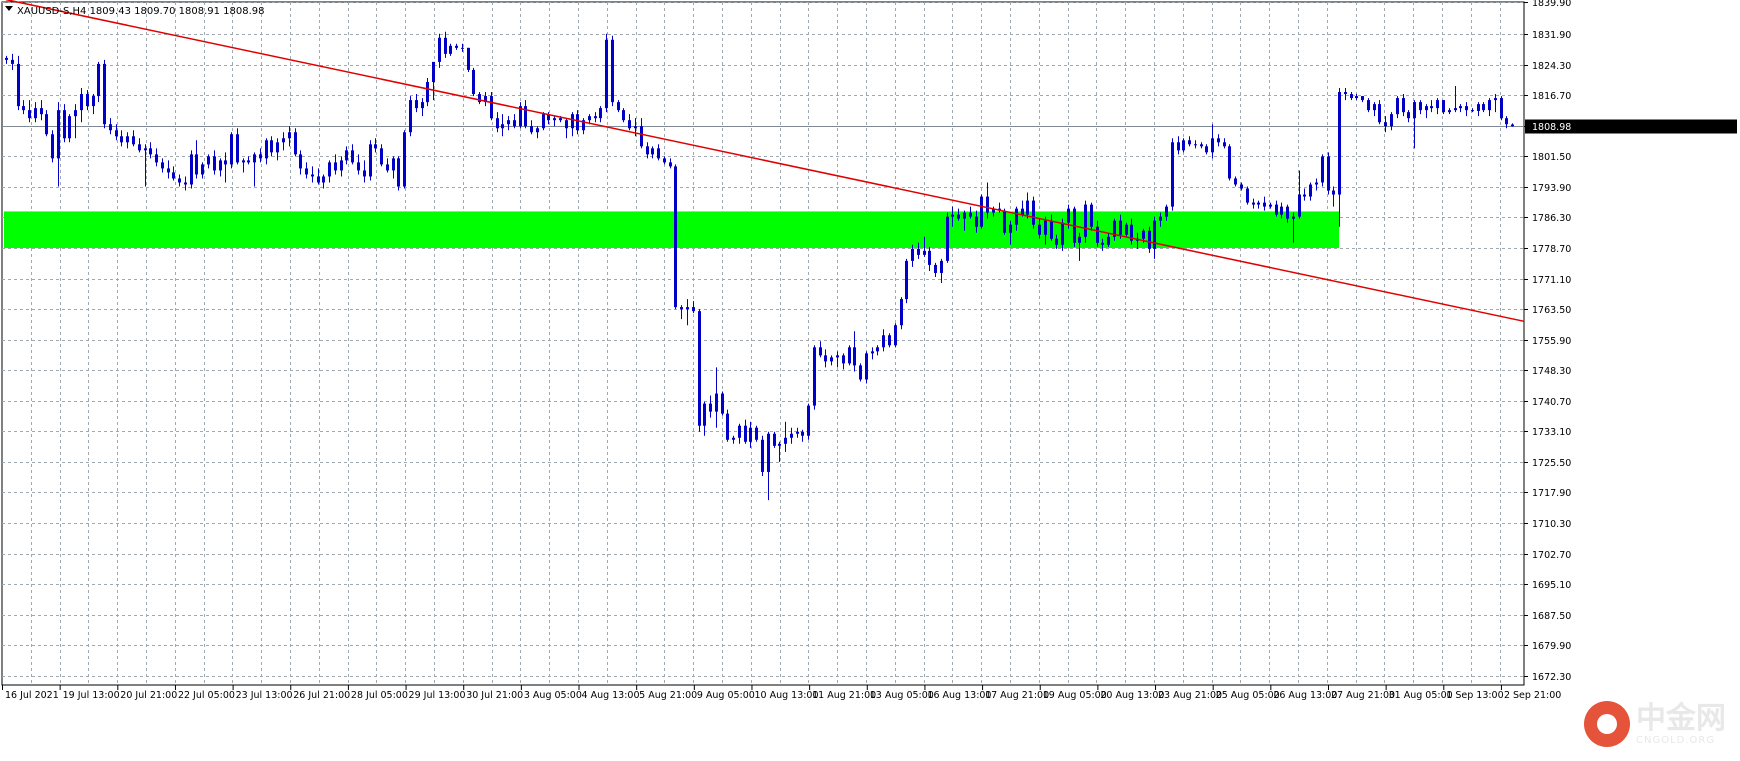 This screenshot has width=1740, height=761. What do you see at coordinates (1551, 96) in the screenshot?
I see `y-tick-label: 1816.70` at bounding box center [1551, 96].